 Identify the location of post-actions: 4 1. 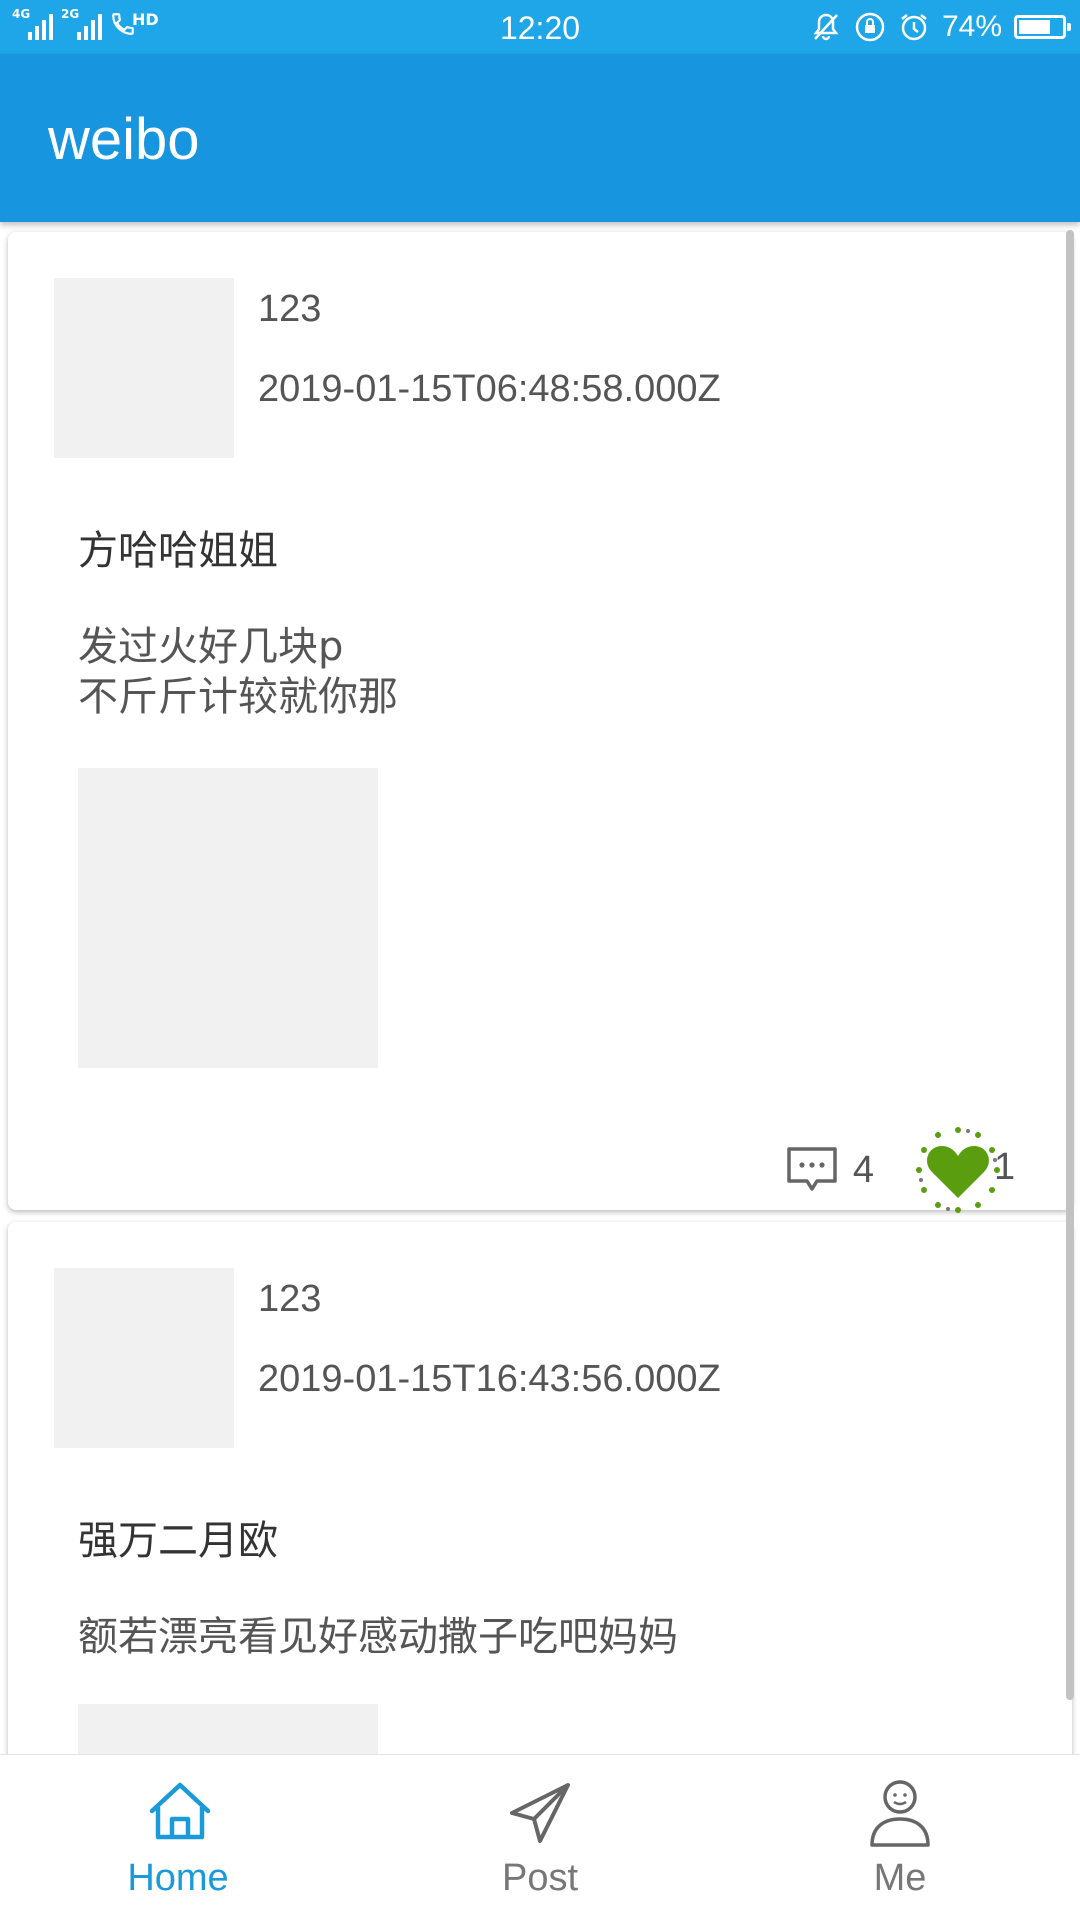
(899, 1170).